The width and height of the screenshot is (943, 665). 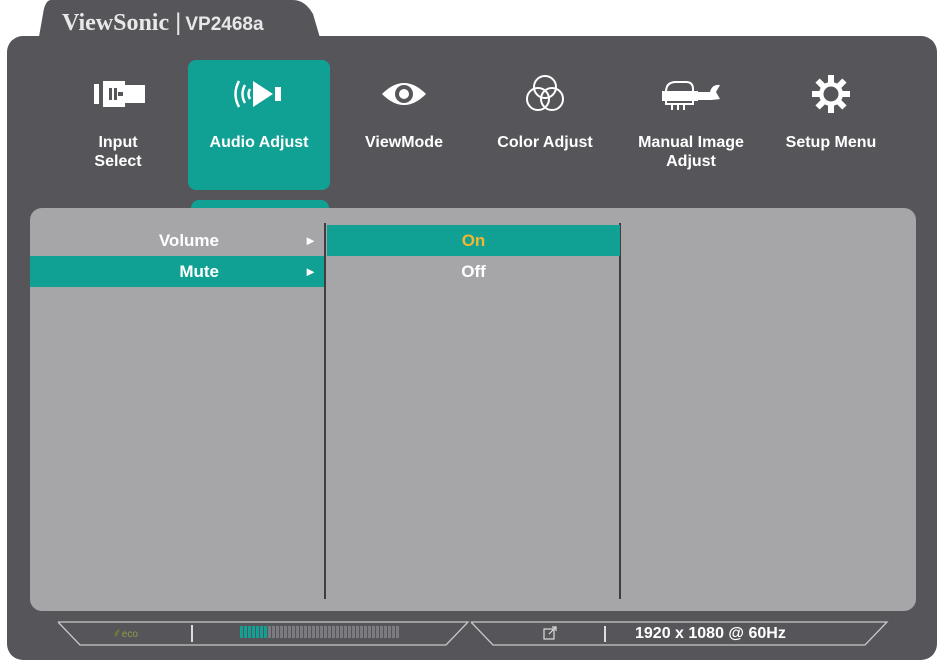 I want to click on color-circles-icon, so click(x=545, y=94).